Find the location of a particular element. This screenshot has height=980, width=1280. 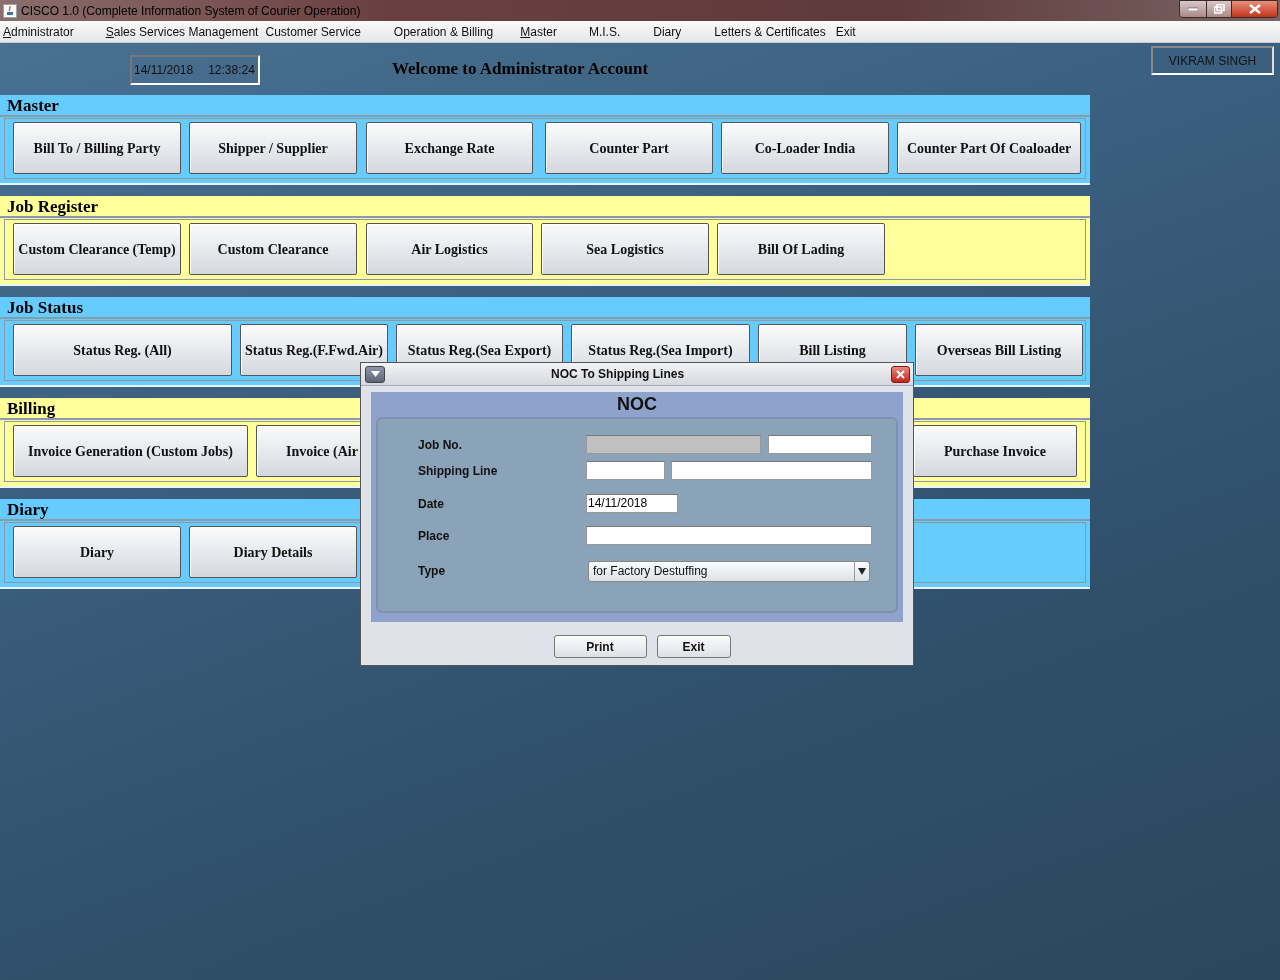

minimize-button is located at coordinates (1193, 9).